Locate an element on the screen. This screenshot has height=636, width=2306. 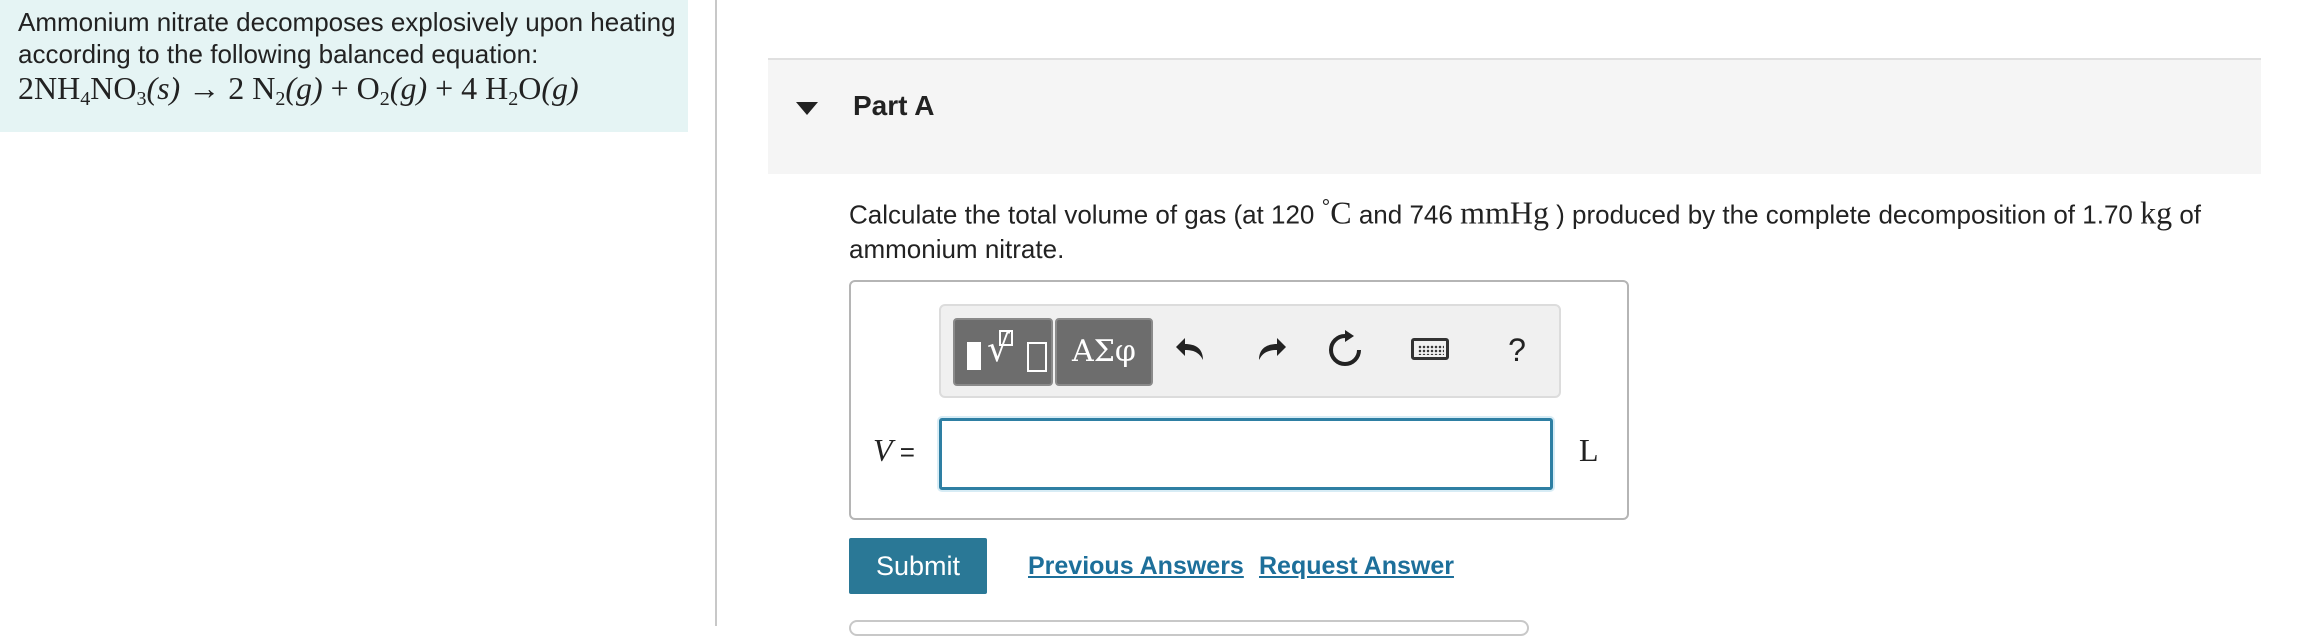
unit-kg: kg is located at coordinates (2156, 212).